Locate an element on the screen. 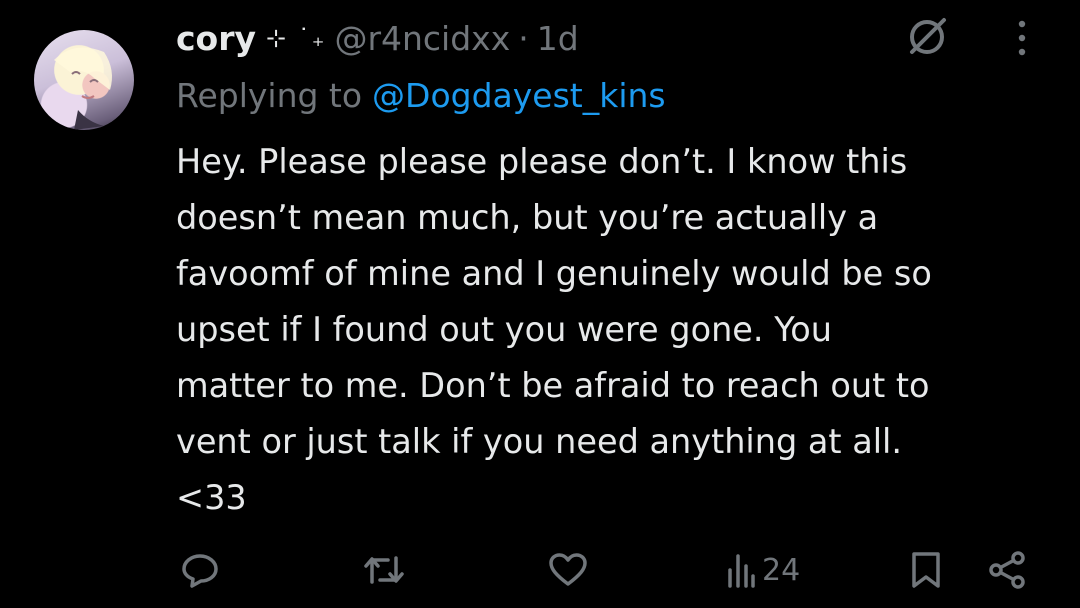 This screenshot has height=608, width=1080. like-button is located at coordinates (568, 570).